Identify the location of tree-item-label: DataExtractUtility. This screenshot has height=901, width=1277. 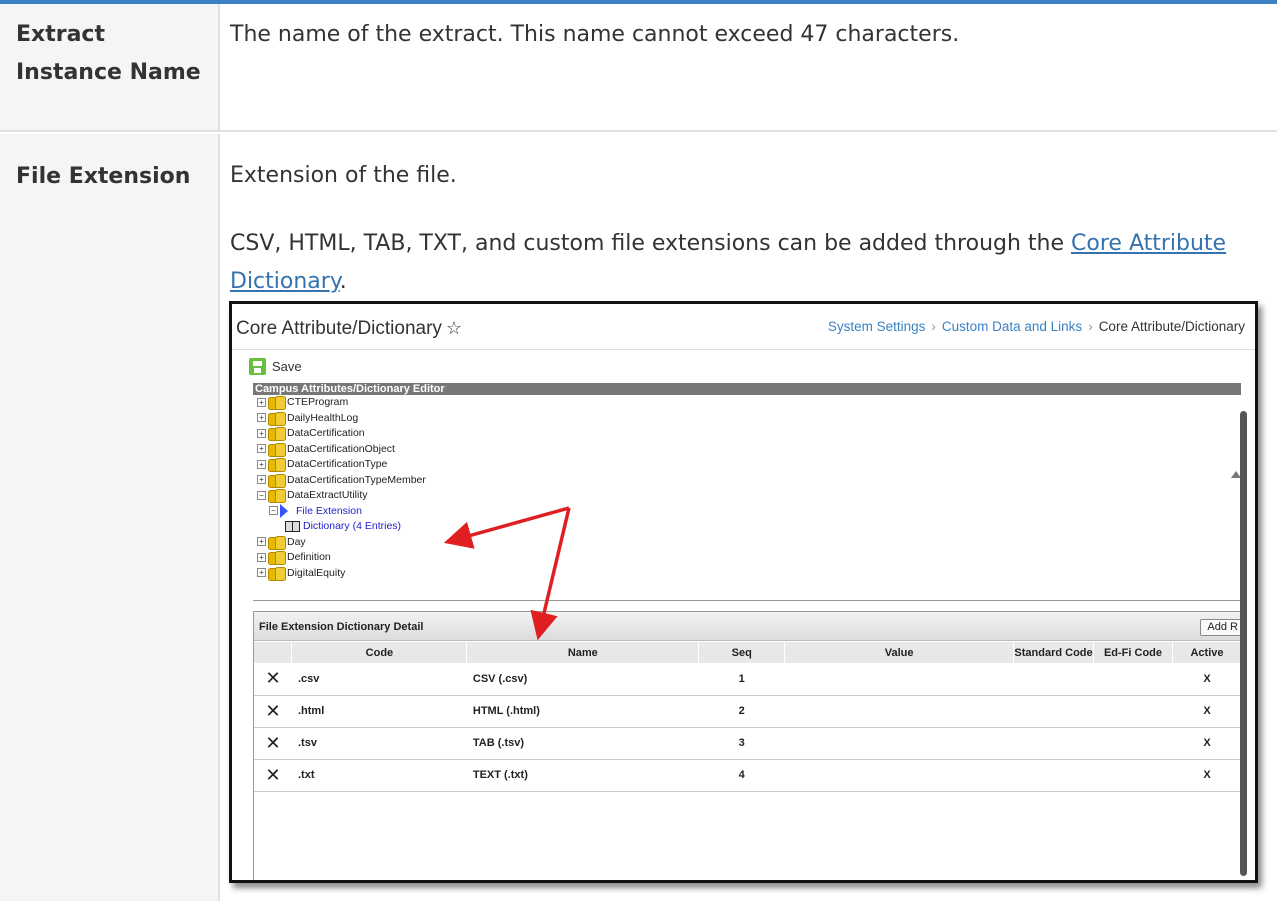
(327, 495).